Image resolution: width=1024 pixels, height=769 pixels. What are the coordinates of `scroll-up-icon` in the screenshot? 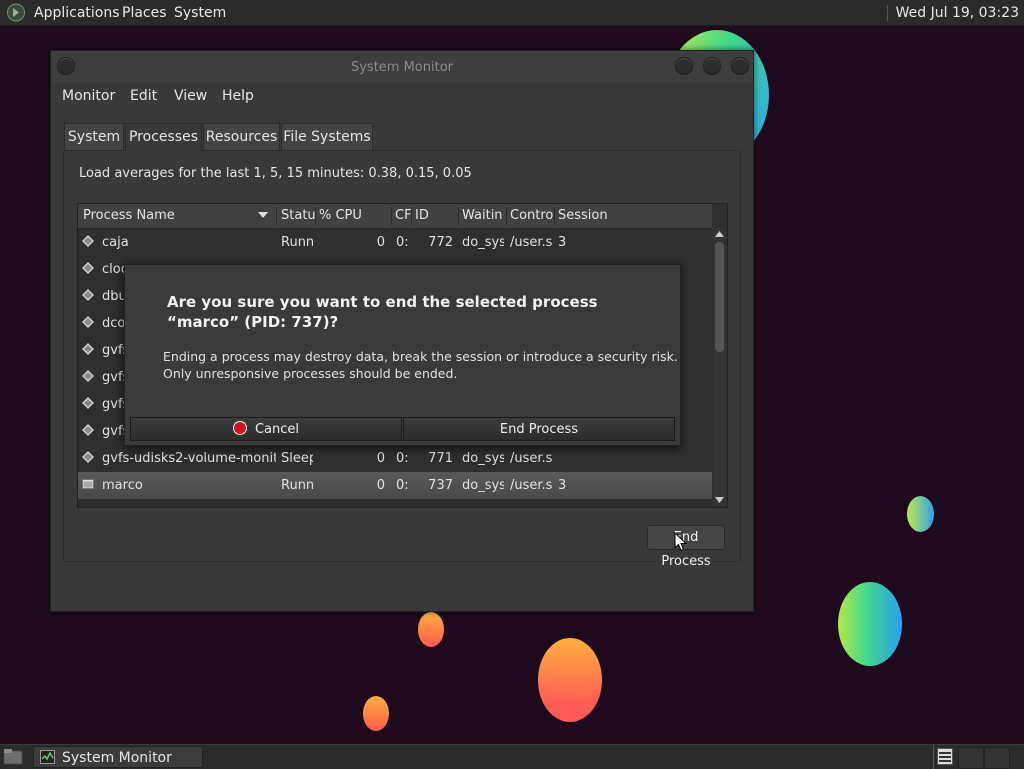 It's located at (719, 234).